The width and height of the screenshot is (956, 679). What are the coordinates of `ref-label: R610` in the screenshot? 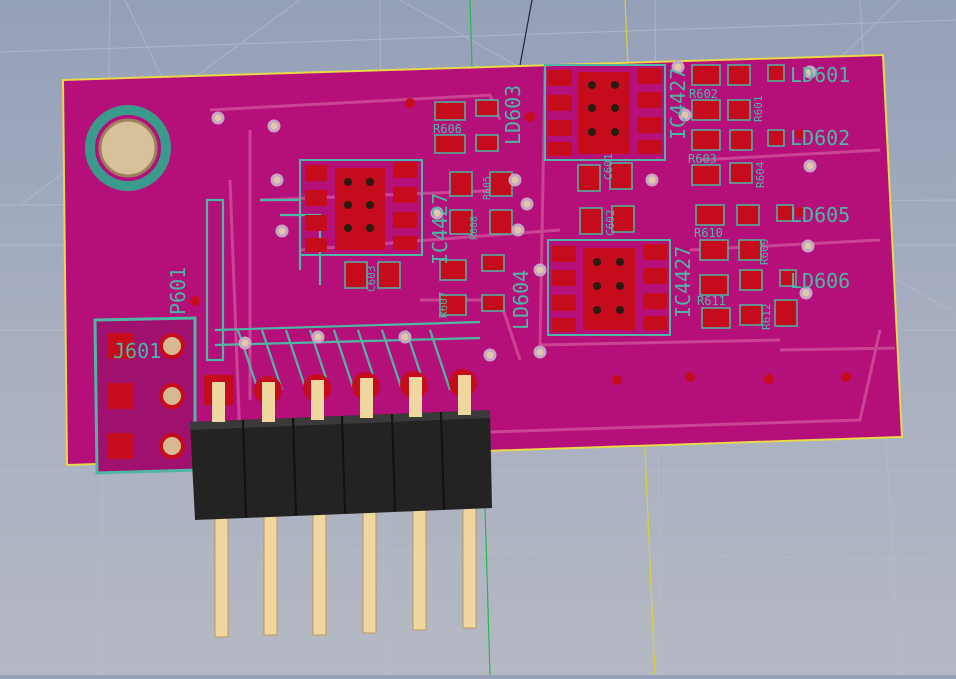 It's located at (708, 233).